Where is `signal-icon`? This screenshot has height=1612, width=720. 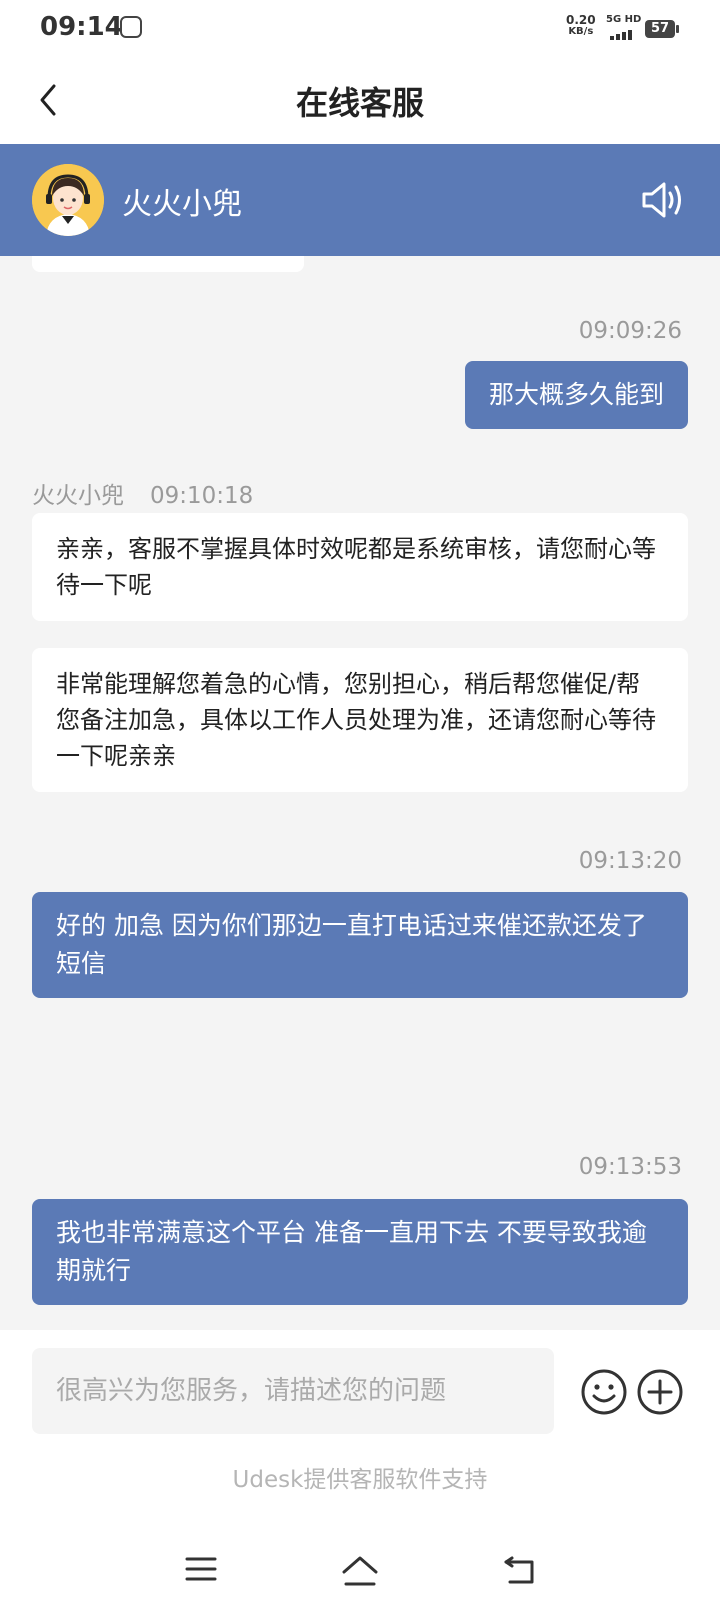
signal-icon is located at coordinates (623, 34).